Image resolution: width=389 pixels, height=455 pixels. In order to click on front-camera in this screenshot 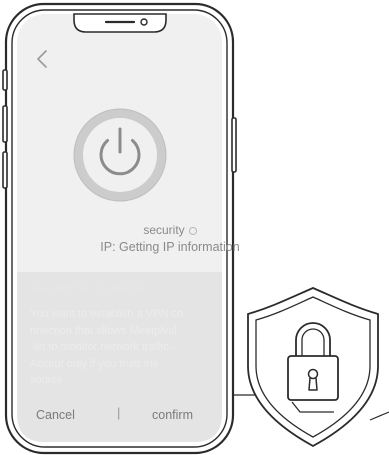, I will do `click(144, 22)`.